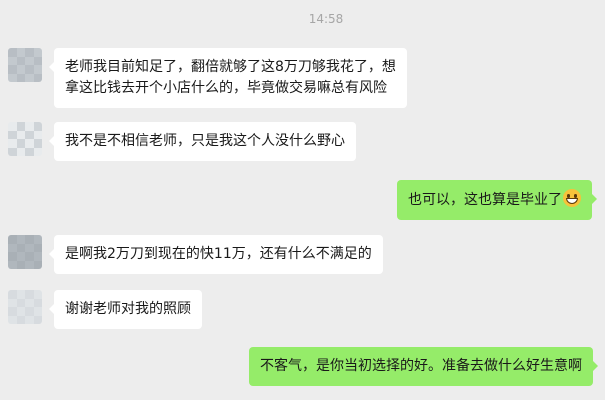 Image resolution: width=605 pixels, height=400 pixels. I want to click on message-line: 我不是不相信老师，只是我这个人没什么野心, so click(205, 141).